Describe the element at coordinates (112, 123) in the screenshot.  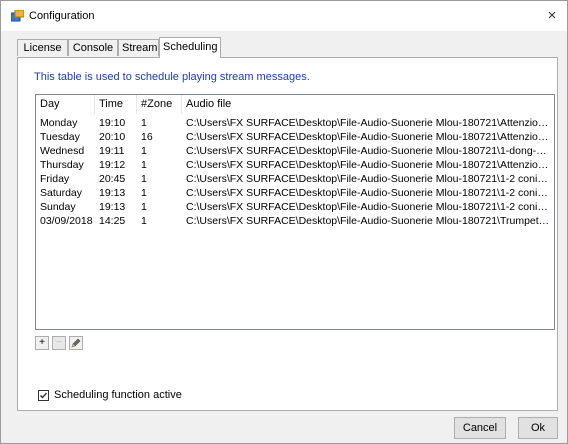
I see `time-cell: 19:10` at that location.